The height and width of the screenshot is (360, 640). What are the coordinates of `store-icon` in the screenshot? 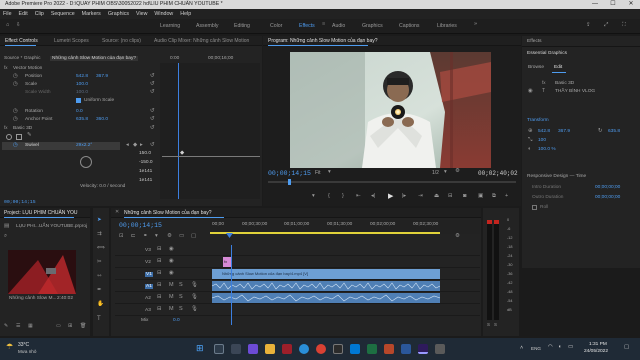 It's located at (355, 349).